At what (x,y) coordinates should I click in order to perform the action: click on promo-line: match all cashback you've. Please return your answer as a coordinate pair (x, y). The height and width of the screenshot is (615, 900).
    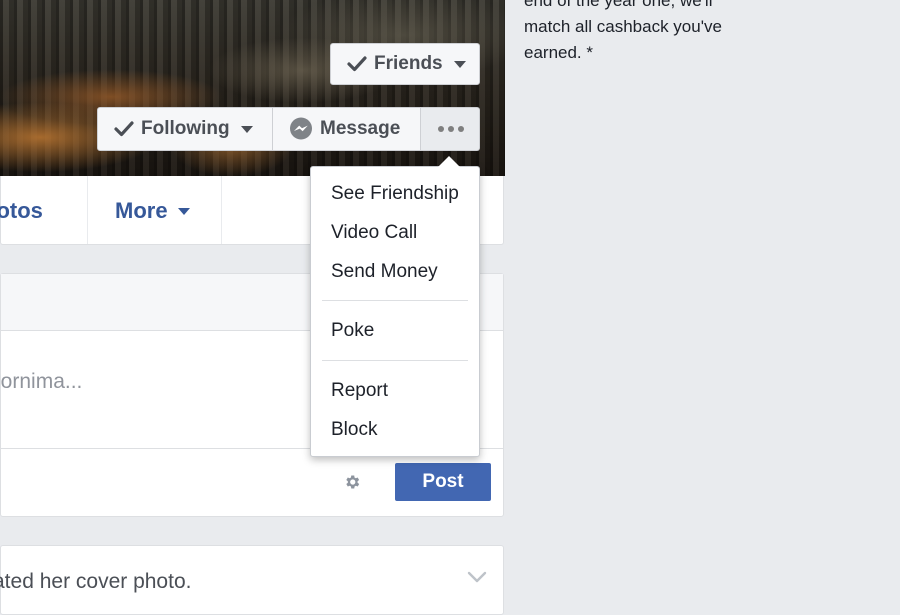
    Looking at the image, I should click on (623, 26).